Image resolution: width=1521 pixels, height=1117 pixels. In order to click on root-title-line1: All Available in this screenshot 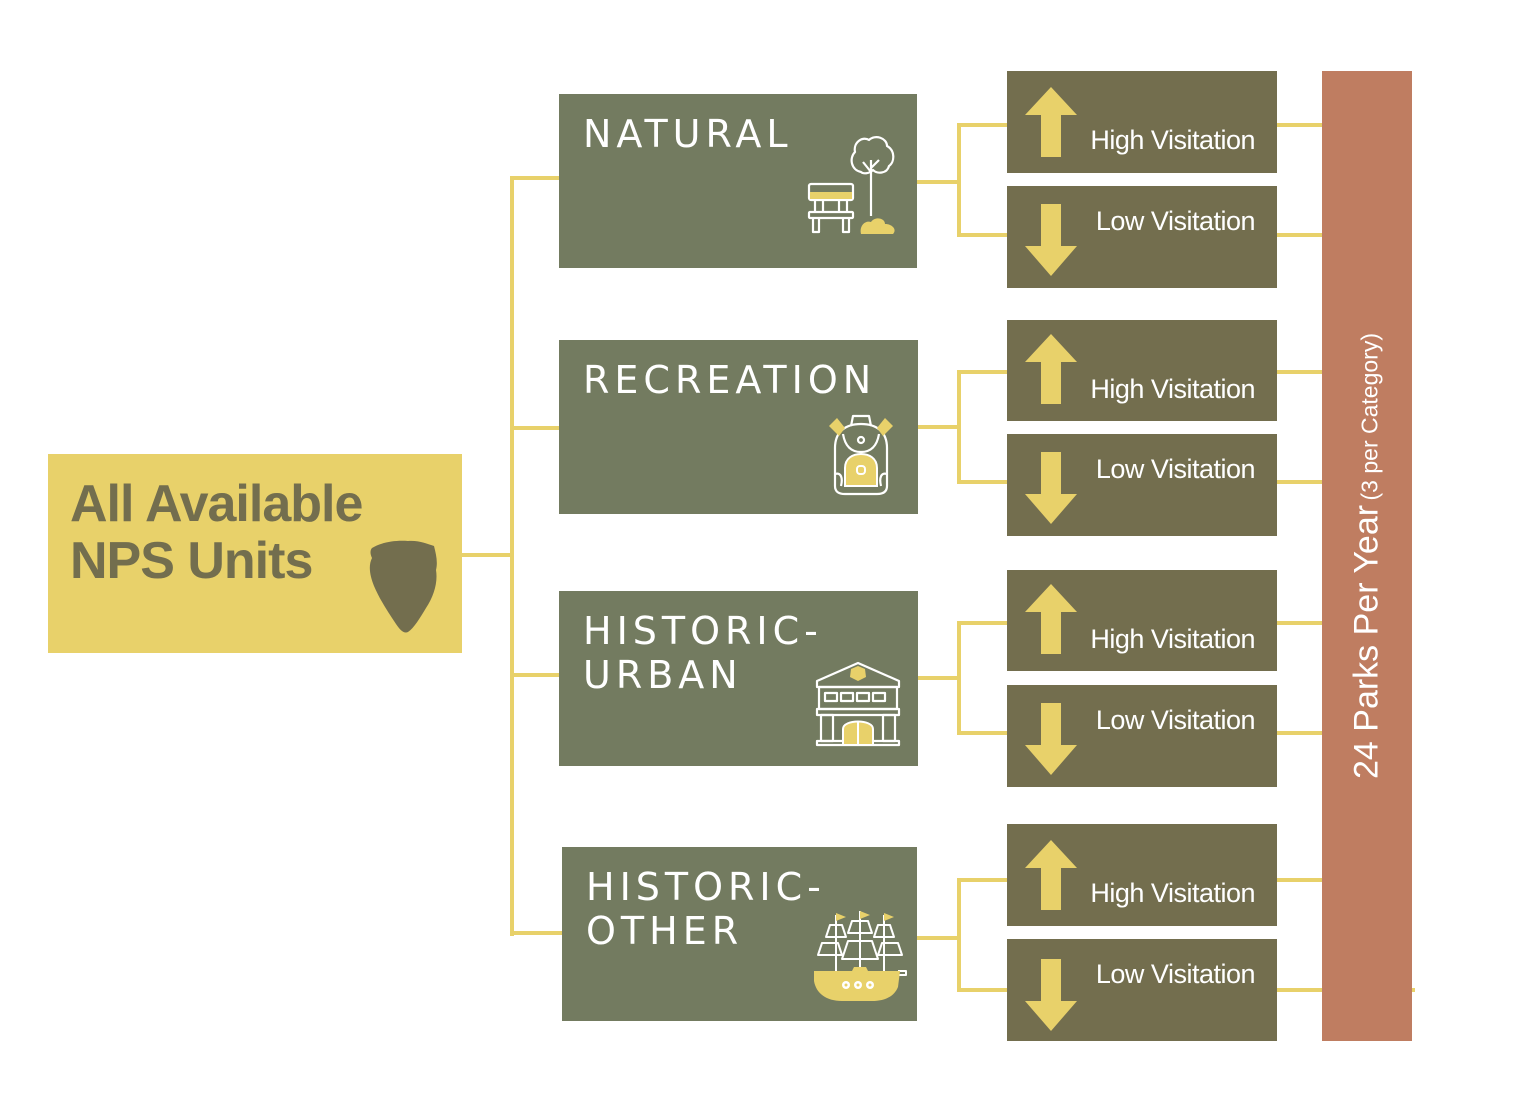, I will do `click(216, 504)`.